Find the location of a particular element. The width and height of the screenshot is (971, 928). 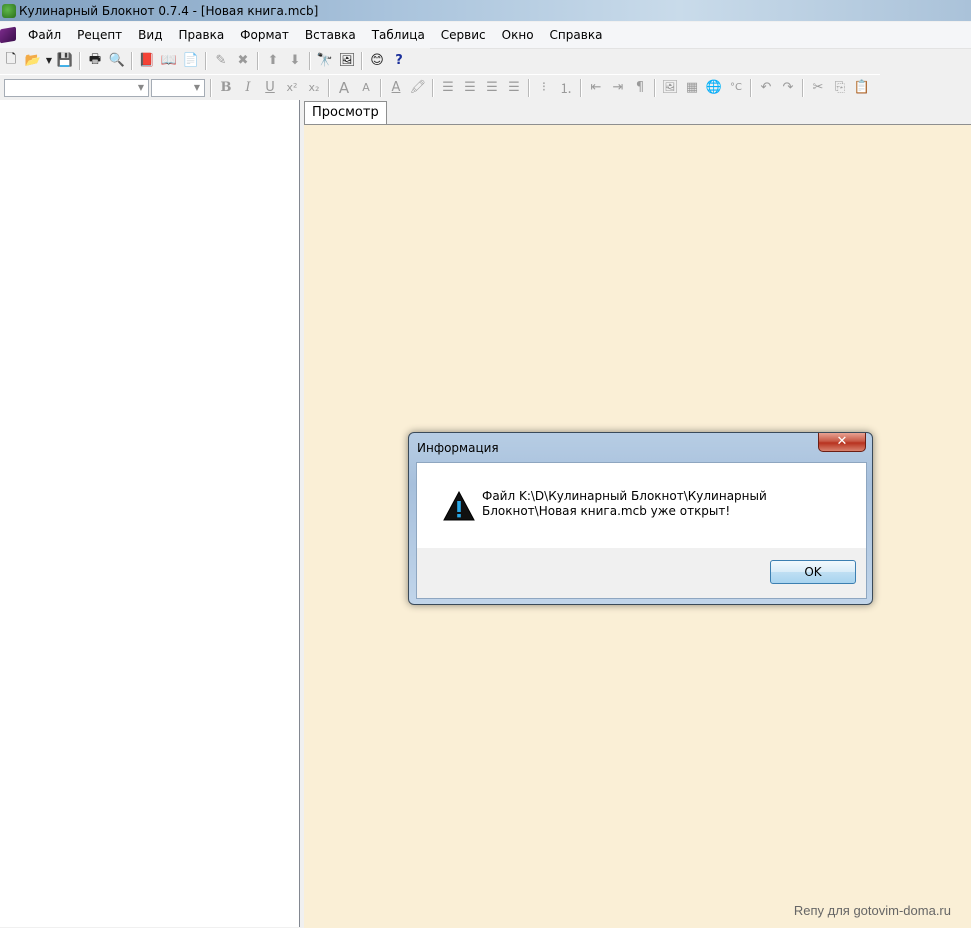

menu-insert: Вставка is located at coordinates (330, 35).